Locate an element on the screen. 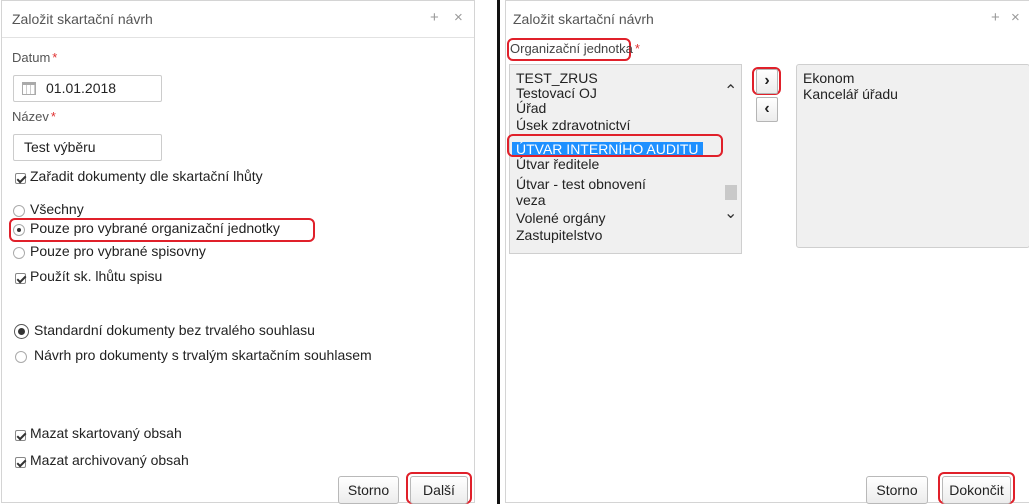 This screenshot has width=1029, height=504. dalsi-button: Další is located at coordinates (439, 490).